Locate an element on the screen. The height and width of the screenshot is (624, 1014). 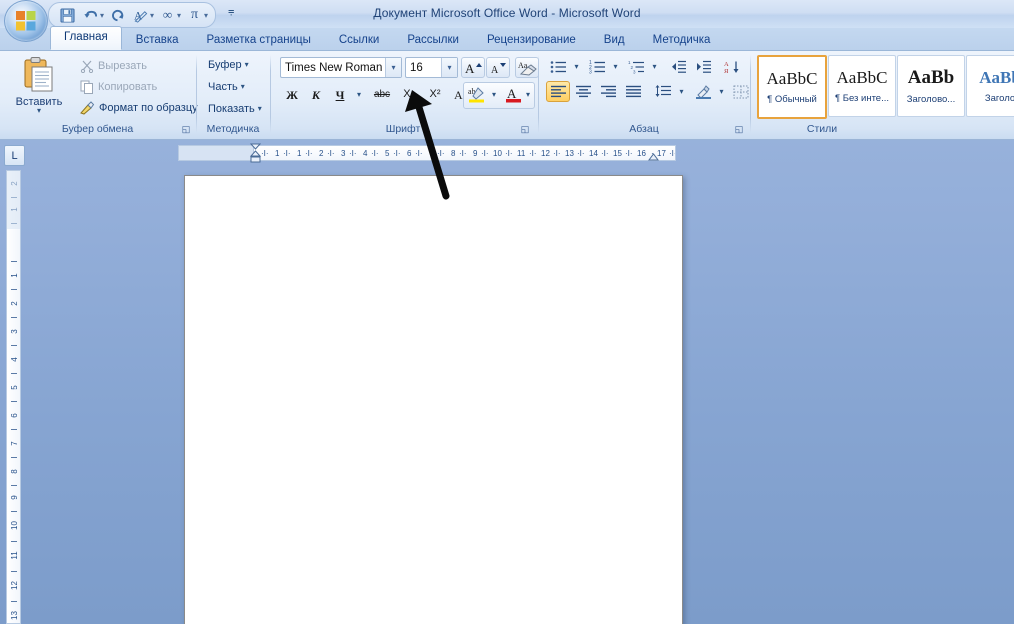
tab-rassylki: Рассылки is located at coordinates (433, 39).